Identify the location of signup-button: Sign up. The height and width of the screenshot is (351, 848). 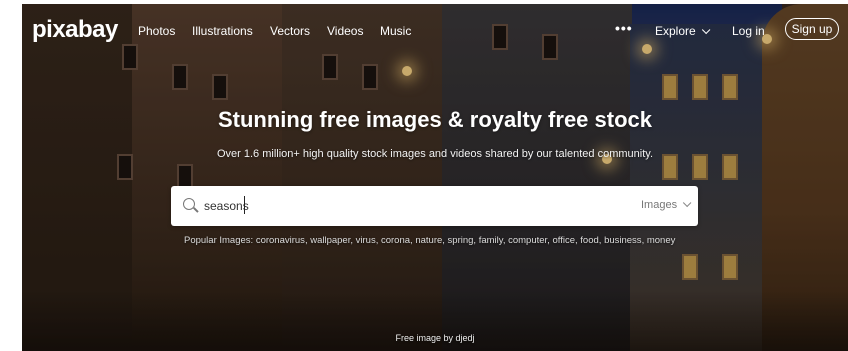
(812, 29).